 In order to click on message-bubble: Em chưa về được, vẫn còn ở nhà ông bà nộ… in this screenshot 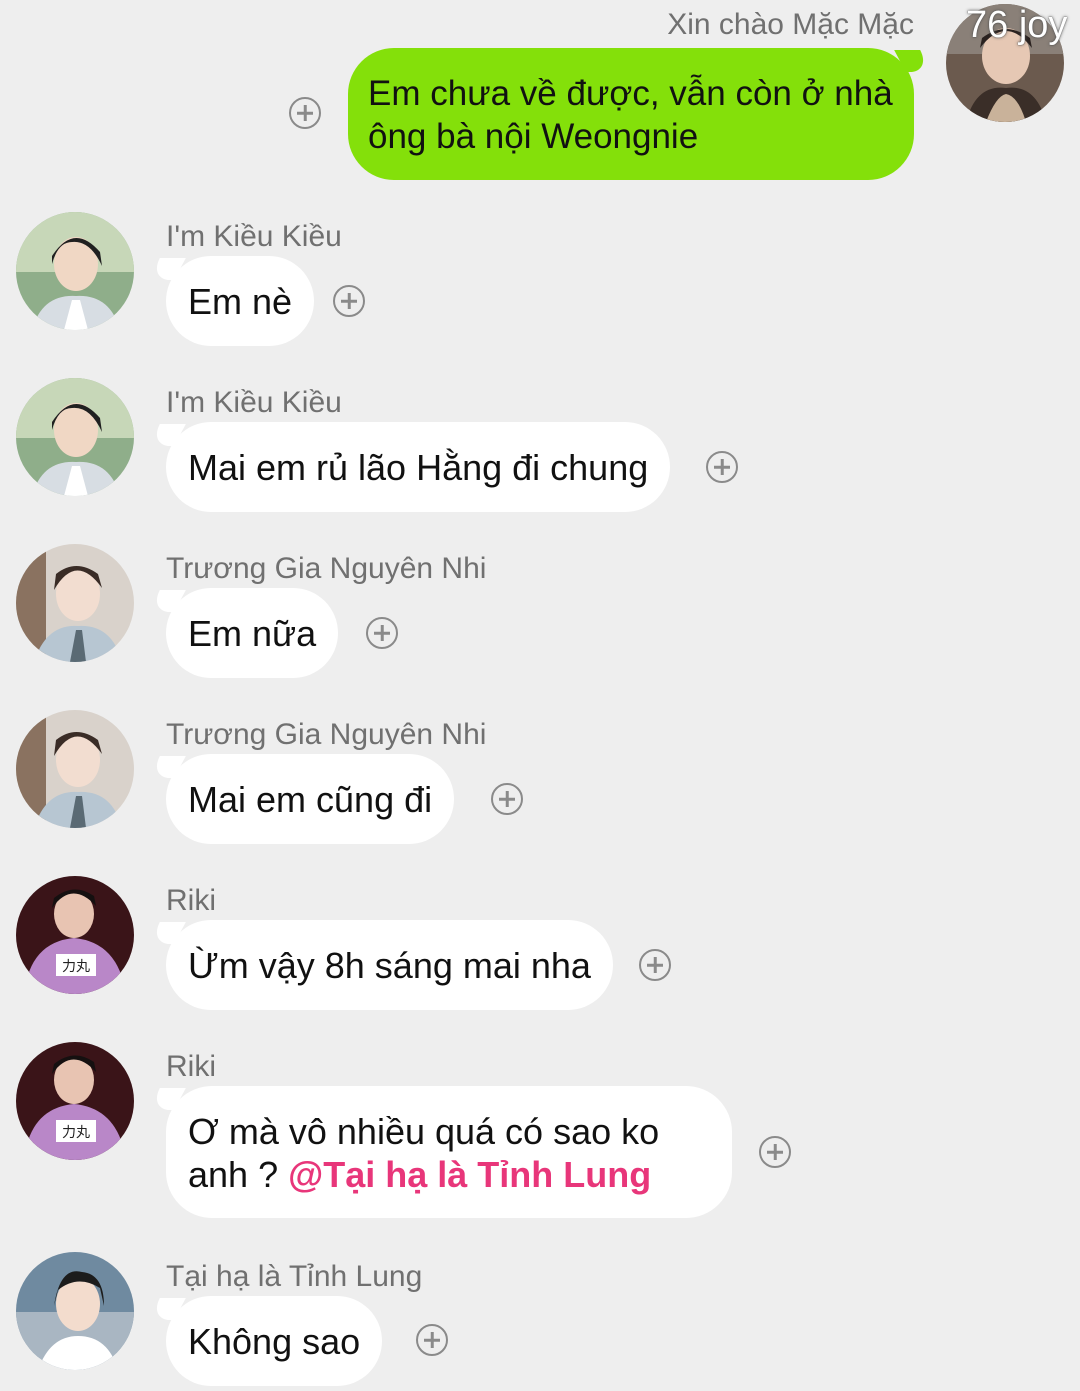, I will do `click(631, 114)`.